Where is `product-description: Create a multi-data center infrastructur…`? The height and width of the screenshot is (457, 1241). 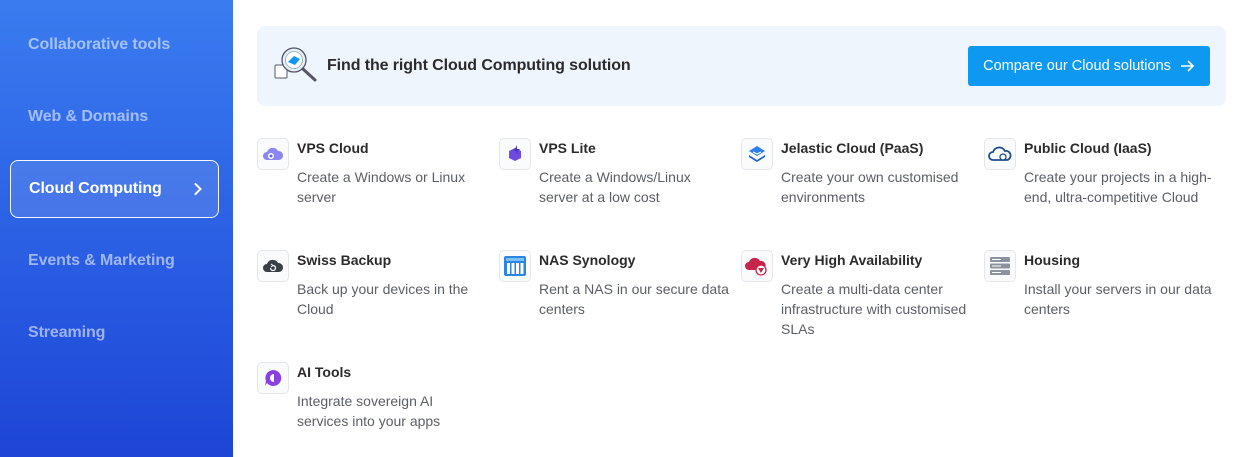
product-description: Create a multi-data center infrastructur… is located at coordinates (874, 309).